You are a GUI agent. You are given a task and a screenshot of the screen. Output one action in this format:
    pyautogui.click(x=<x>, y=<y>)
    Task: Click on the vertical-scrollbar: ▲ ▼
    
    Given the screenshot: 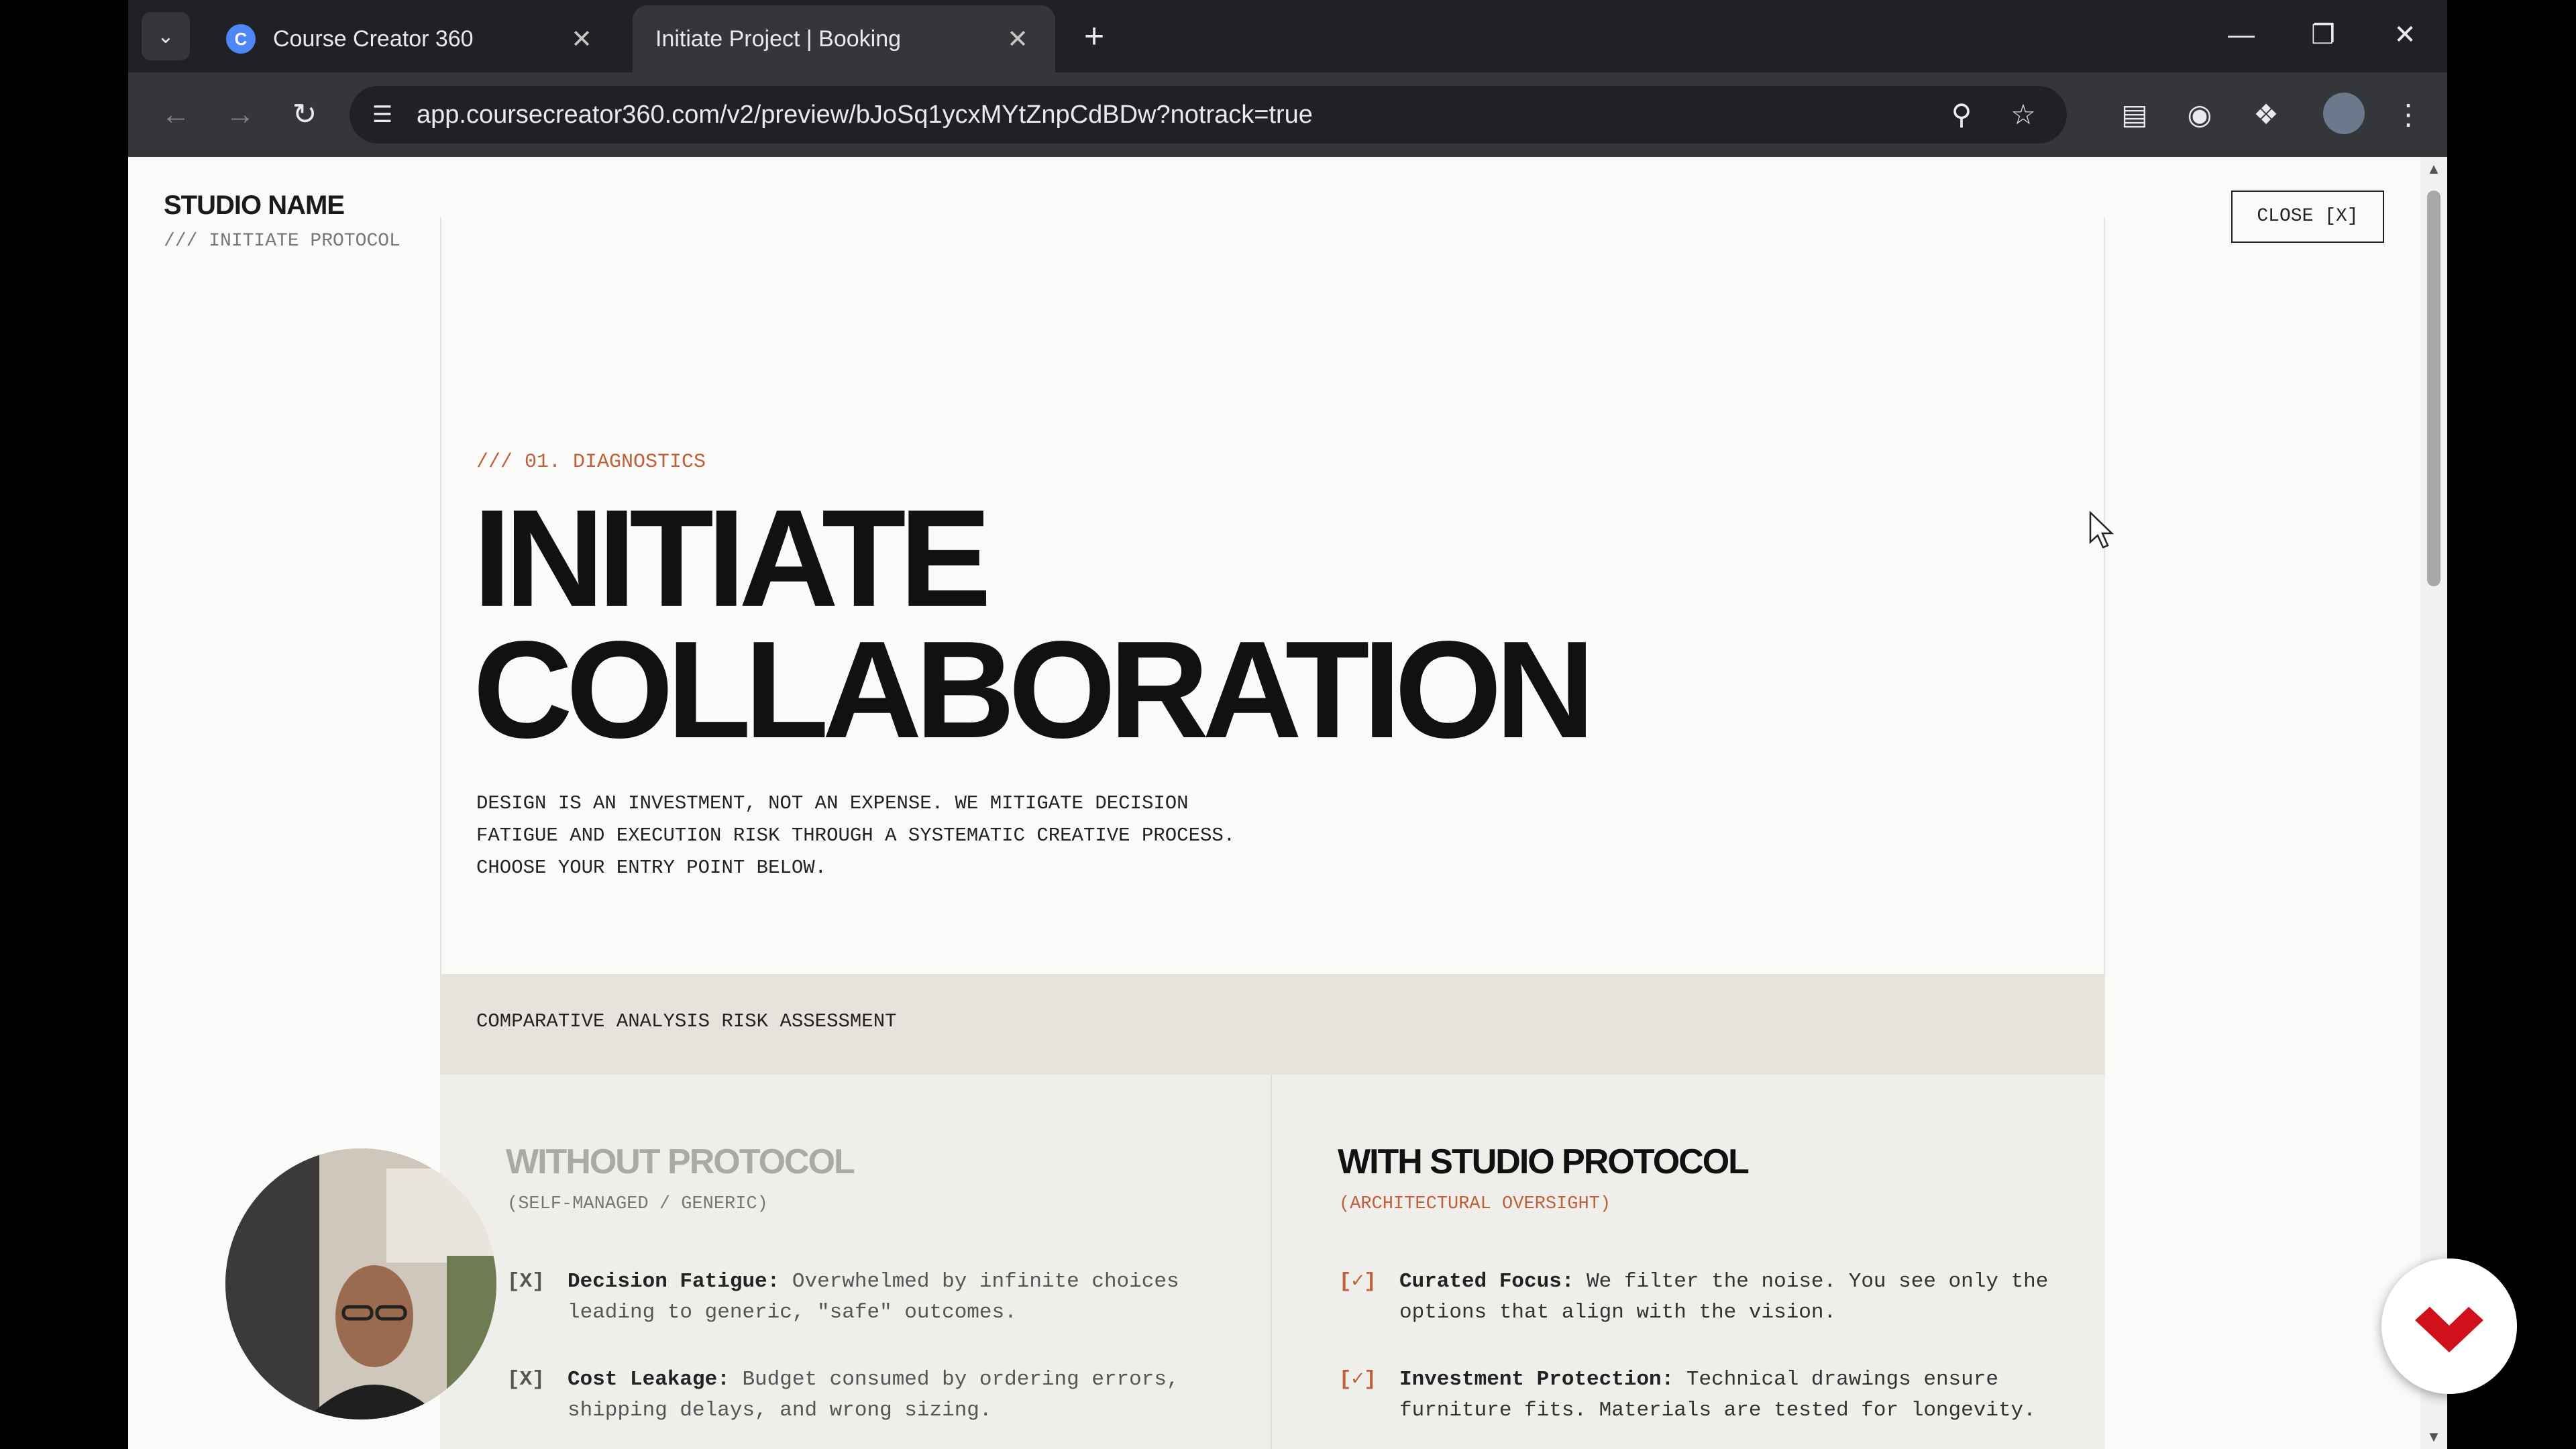 What is the action you would take?
    pyautogui.click(x=2433, y=803)
    